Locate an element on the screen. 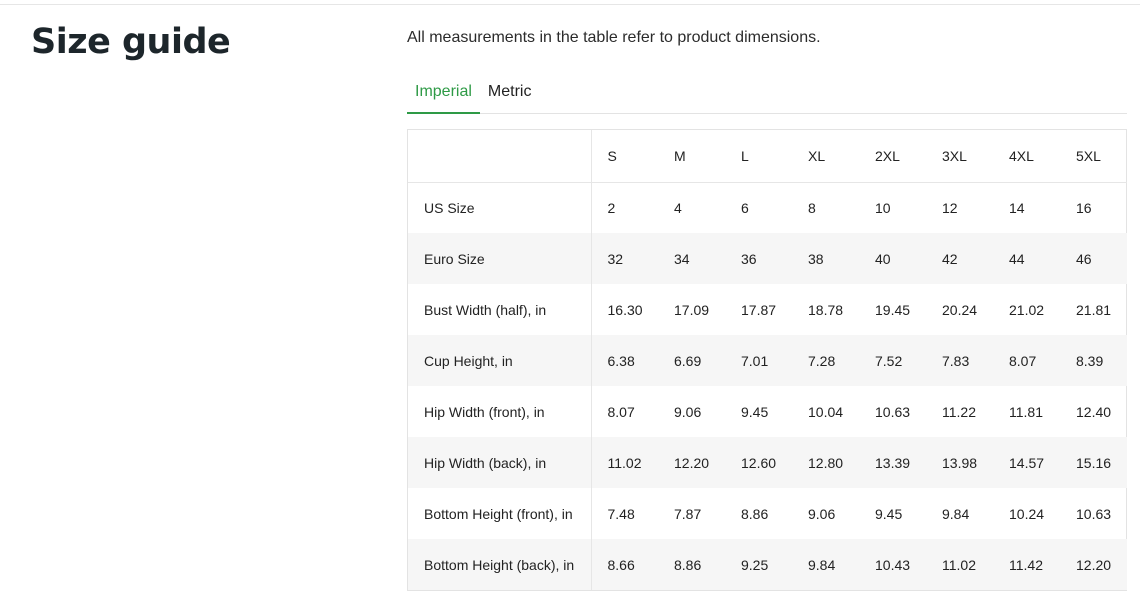  table-cell: 46 is located at coordinates (1093, 258).